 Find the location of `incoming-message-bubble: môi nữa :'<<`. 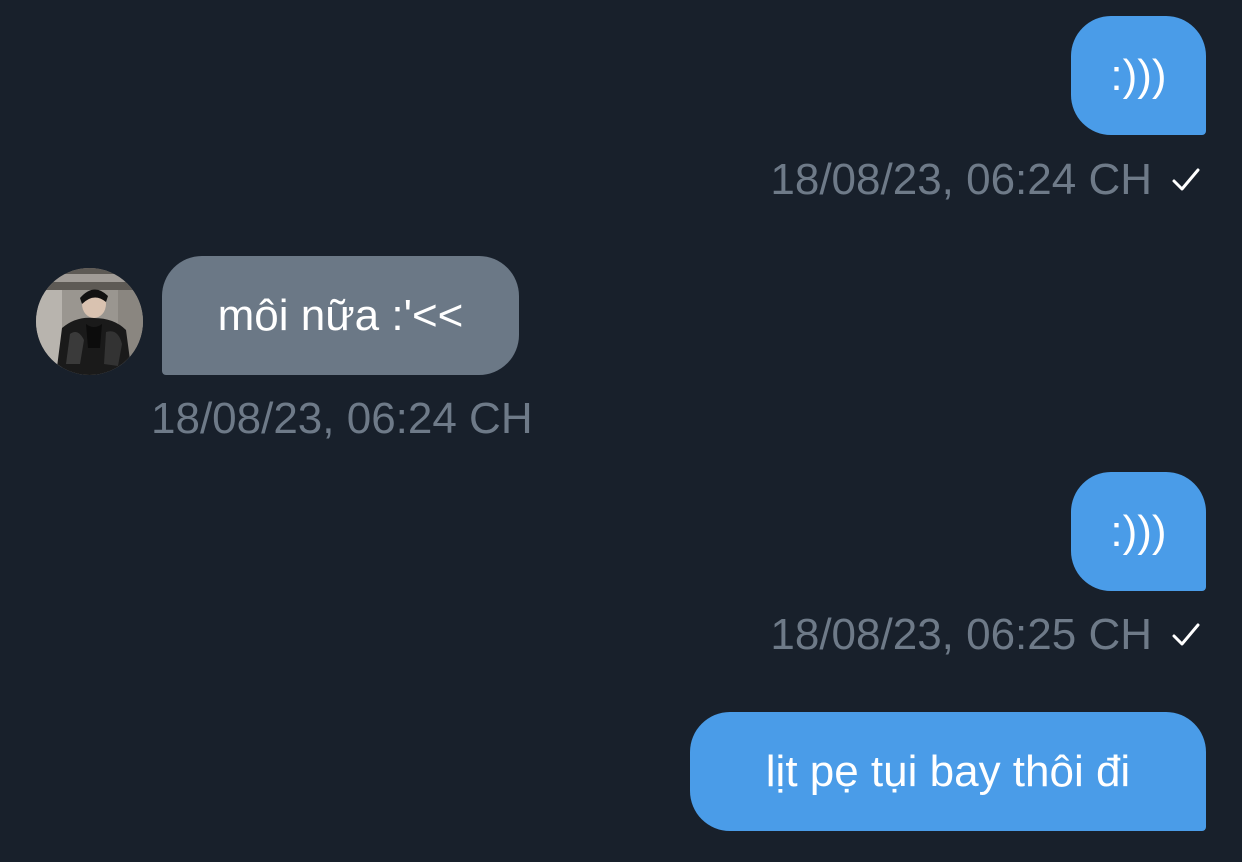

incoming-message-bubble: môi nữa :'<< is located at coordinates (340, 315).